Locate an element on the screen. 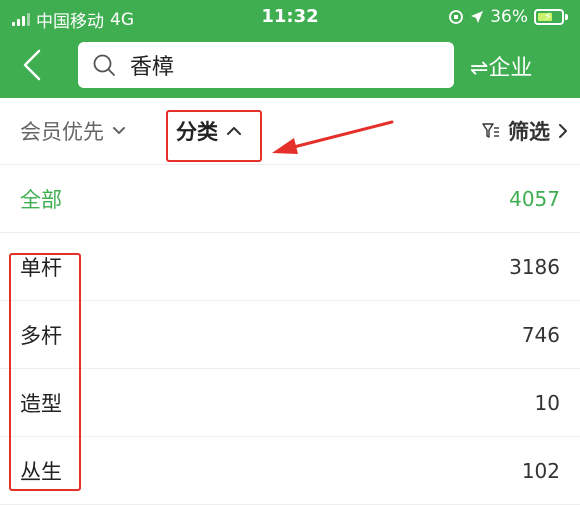 Image resolution: width=580 pixels, height=505 pixels. chevron-left-icon is located at coordinates (32, 65).